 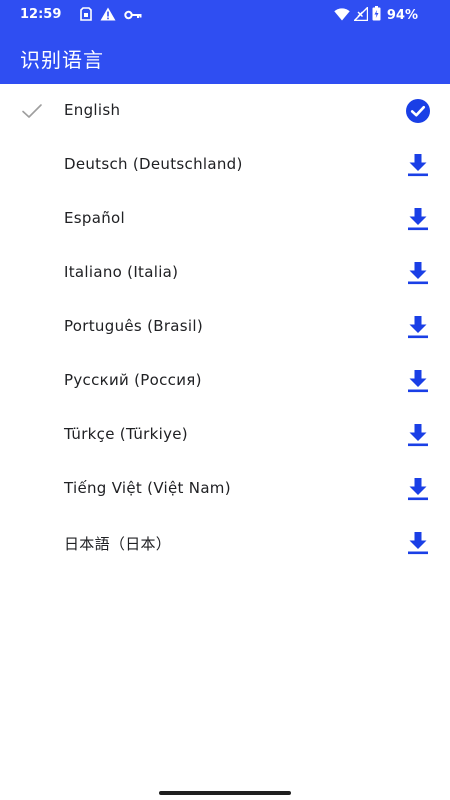 What do you see at coordinates (94, 218) in the screenshot?
I see `language-label: Español` at bounding box center [94, 218].